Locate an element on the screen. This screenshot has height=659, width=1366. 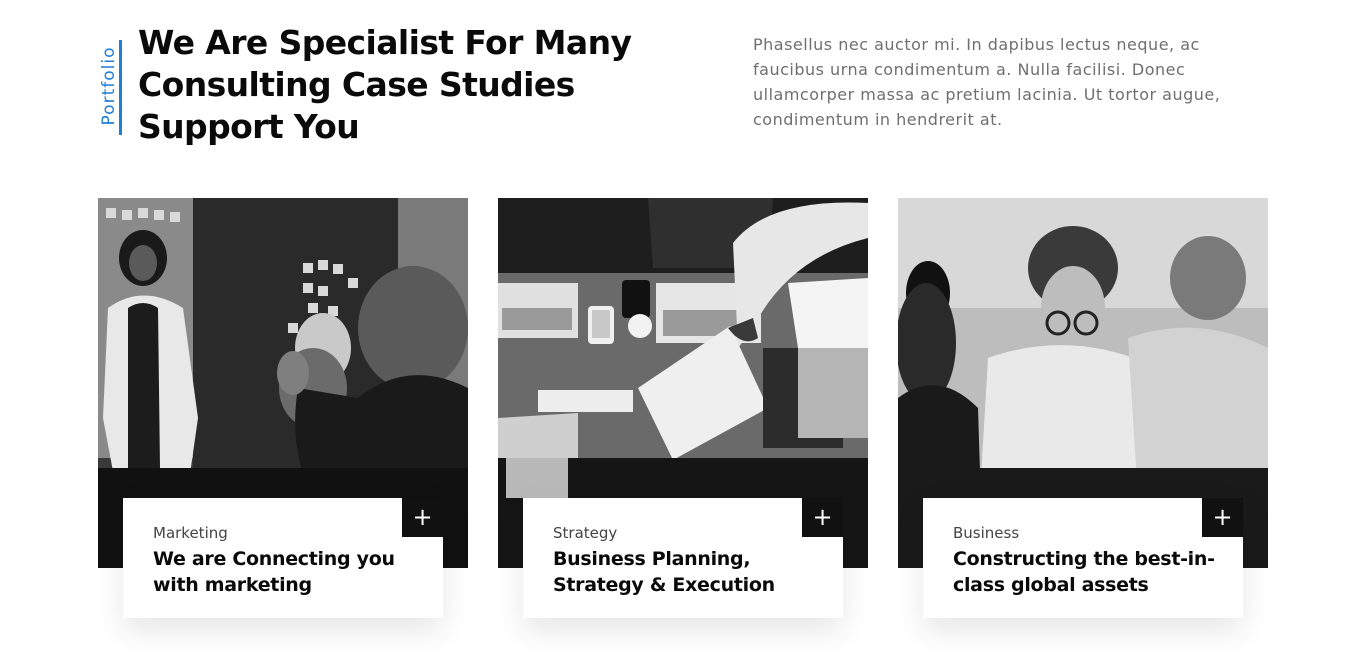
card-category: Marketing is located at coordinates (190, 533).